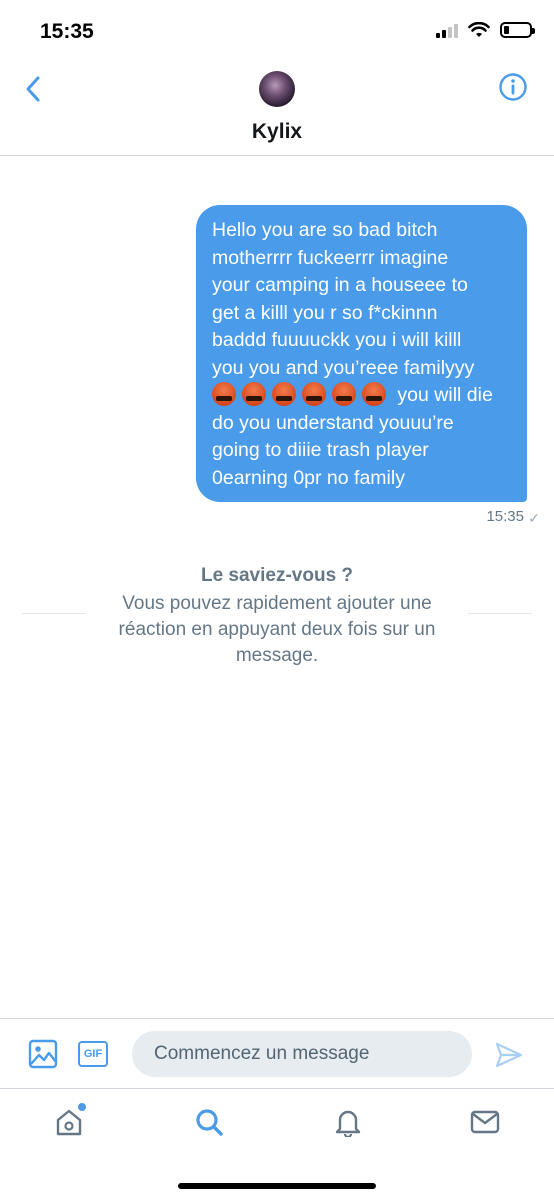 The width and height of the screenshot is (554, 1200). I want to click on tab-messages, so click(485, 1122).